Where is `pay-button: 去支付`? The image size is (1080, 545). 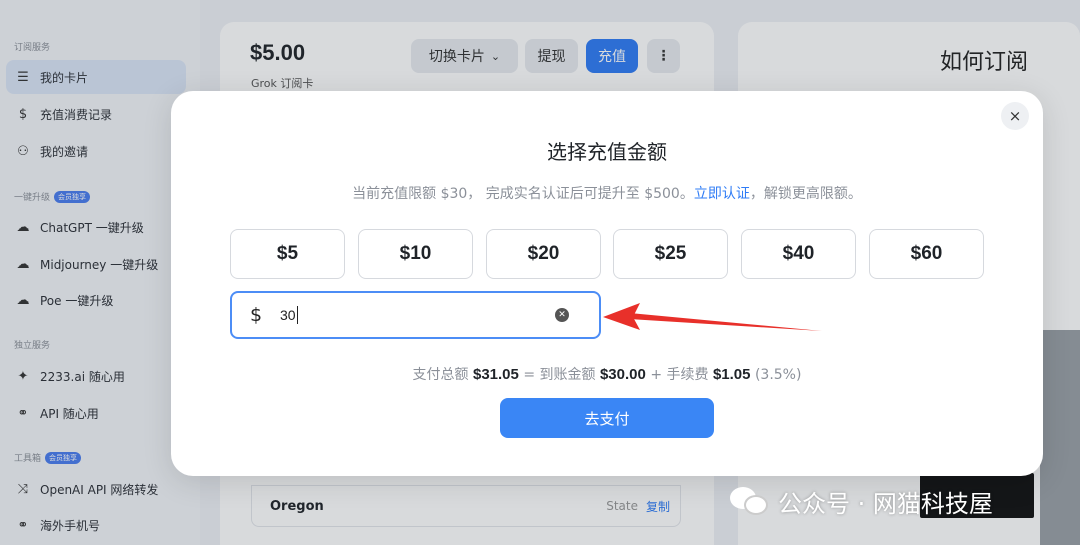 pay-button: 去支付 is located at coordinates (607, 418).